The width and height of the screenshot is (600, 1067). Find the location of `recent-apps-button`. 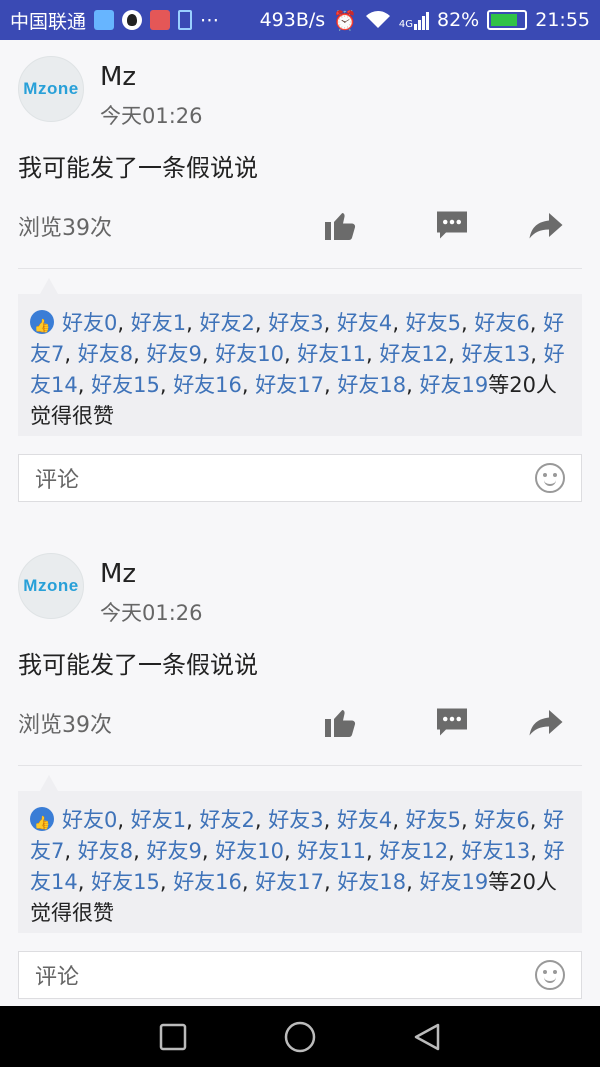

recent-apps-button is located at coordinates (173, 1037).